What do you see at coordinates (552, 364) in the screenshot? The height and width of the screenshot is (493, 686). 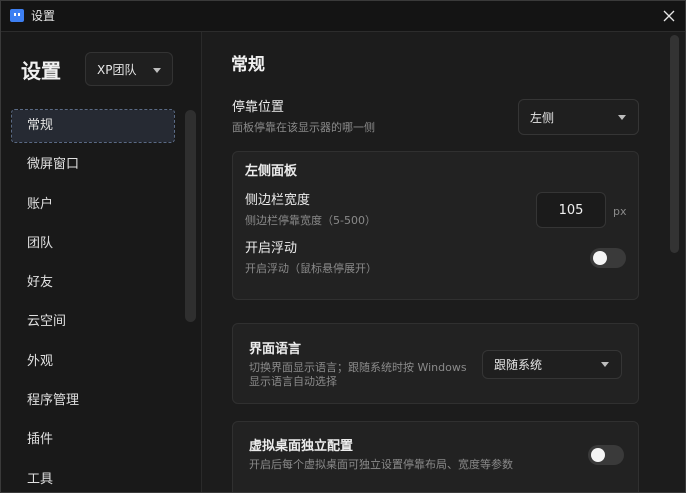 I see `language-select: 跟随系统` at bounding box center [552, 364].